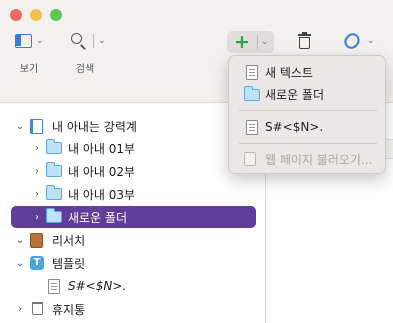 The image size is (393, 323). Describe the element at coordinates (97, 286) in the screenshot. I see `binder-item-label: S#<$N>.` at that location.